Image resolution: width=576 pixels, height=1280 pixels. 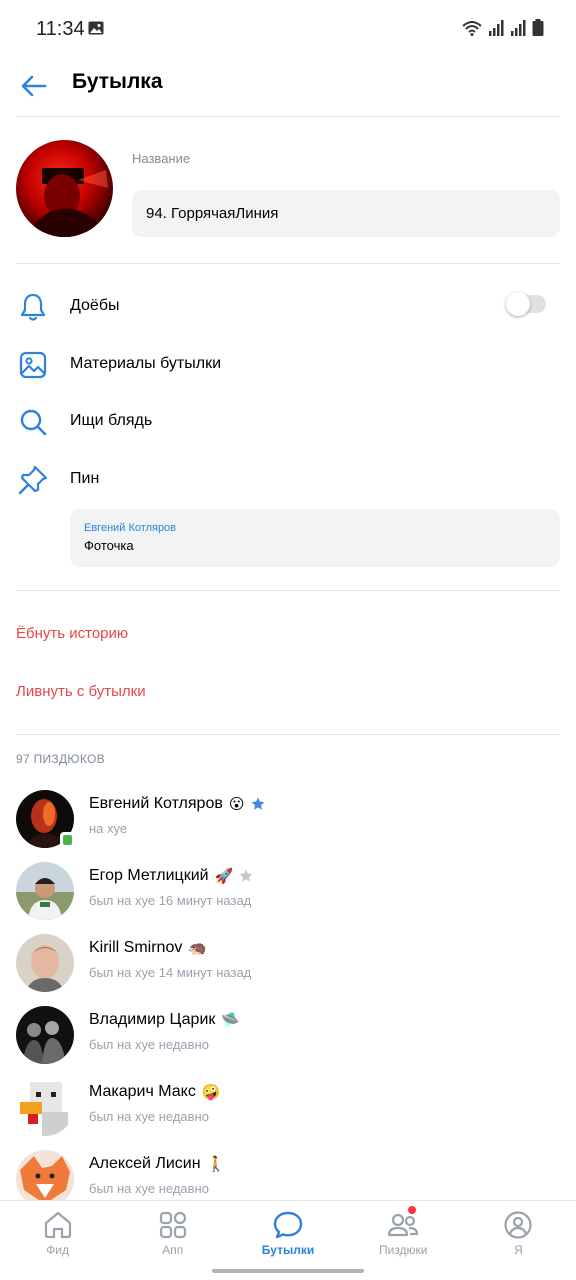 What do you see at coordinates (142, 1091) in the screenshot?
I see `member-name: Макарич Макс` at bounding box center [142, 1091].